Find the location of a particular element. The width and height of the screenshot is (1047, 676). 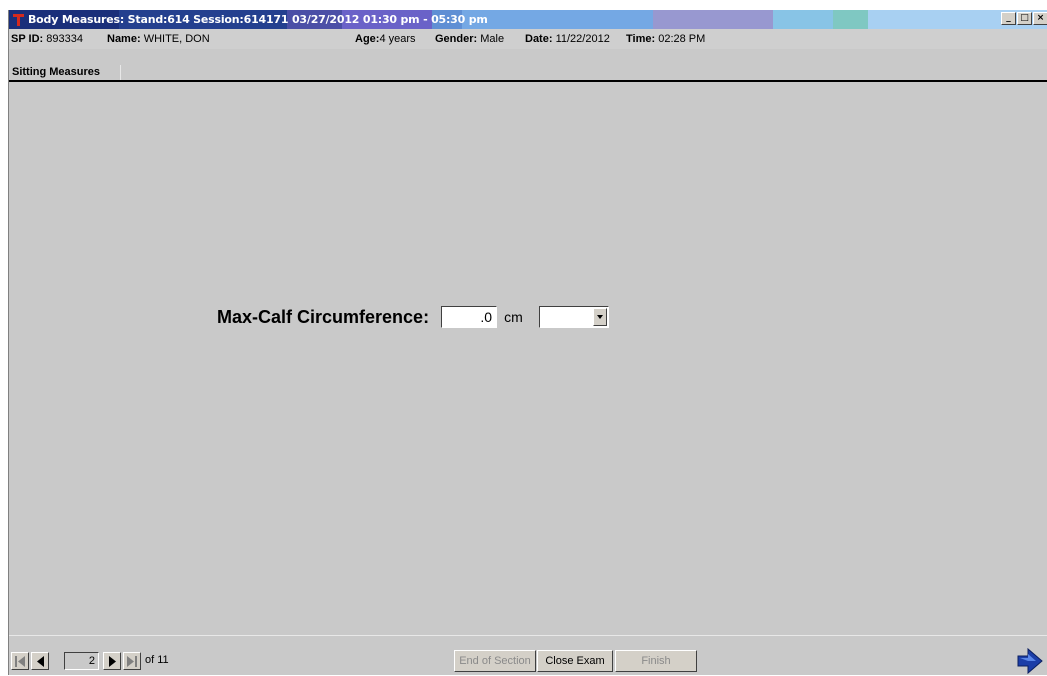

comment-dropdown is located at coordinates (573, 317).